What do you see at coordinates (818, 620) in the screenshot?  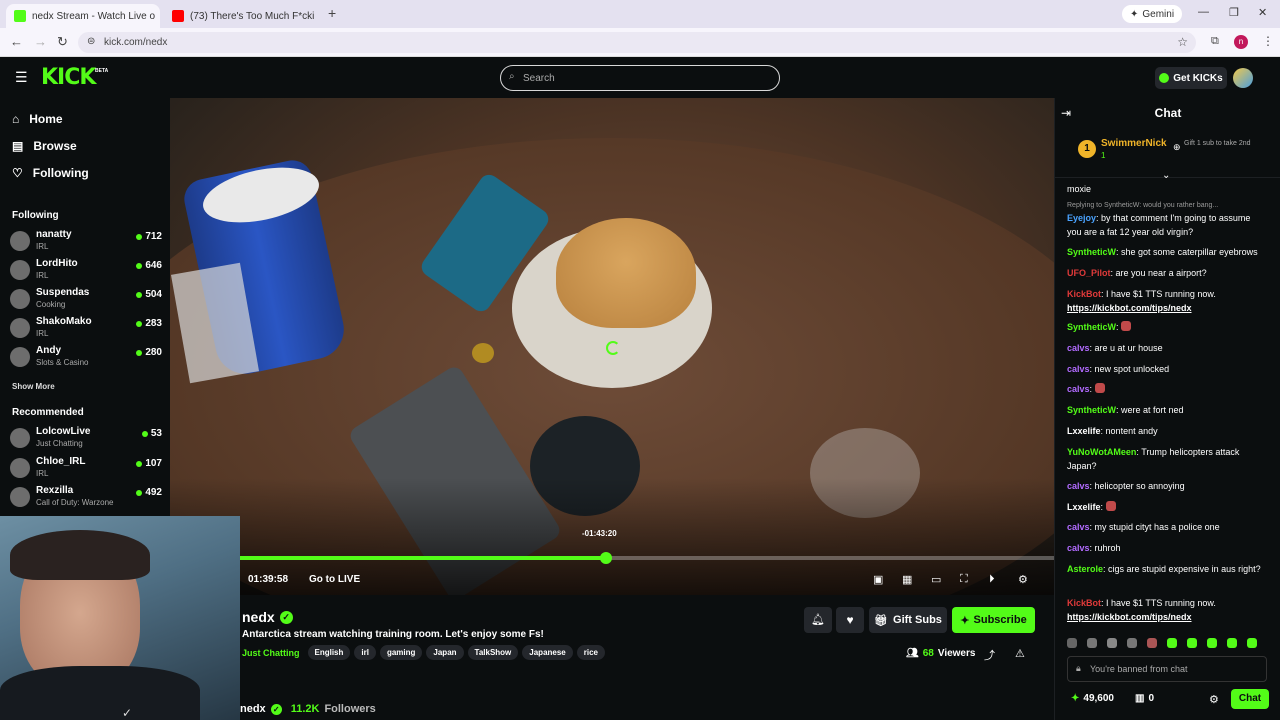 I see `notification-bell-icon: 🔔︎` at bounding box center [818, 620].